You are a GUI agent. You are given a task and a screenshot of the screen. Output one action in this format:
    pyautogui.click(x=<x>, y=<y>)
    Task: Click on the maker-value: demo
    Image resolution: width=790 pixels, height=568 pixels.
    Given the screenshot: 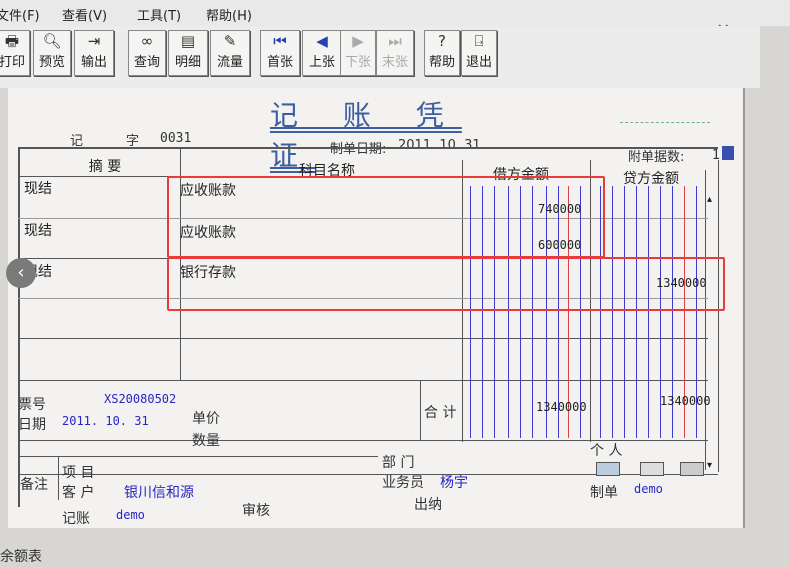 What is the action you would take?
    pyautogui.click(x=648, y=489)
    